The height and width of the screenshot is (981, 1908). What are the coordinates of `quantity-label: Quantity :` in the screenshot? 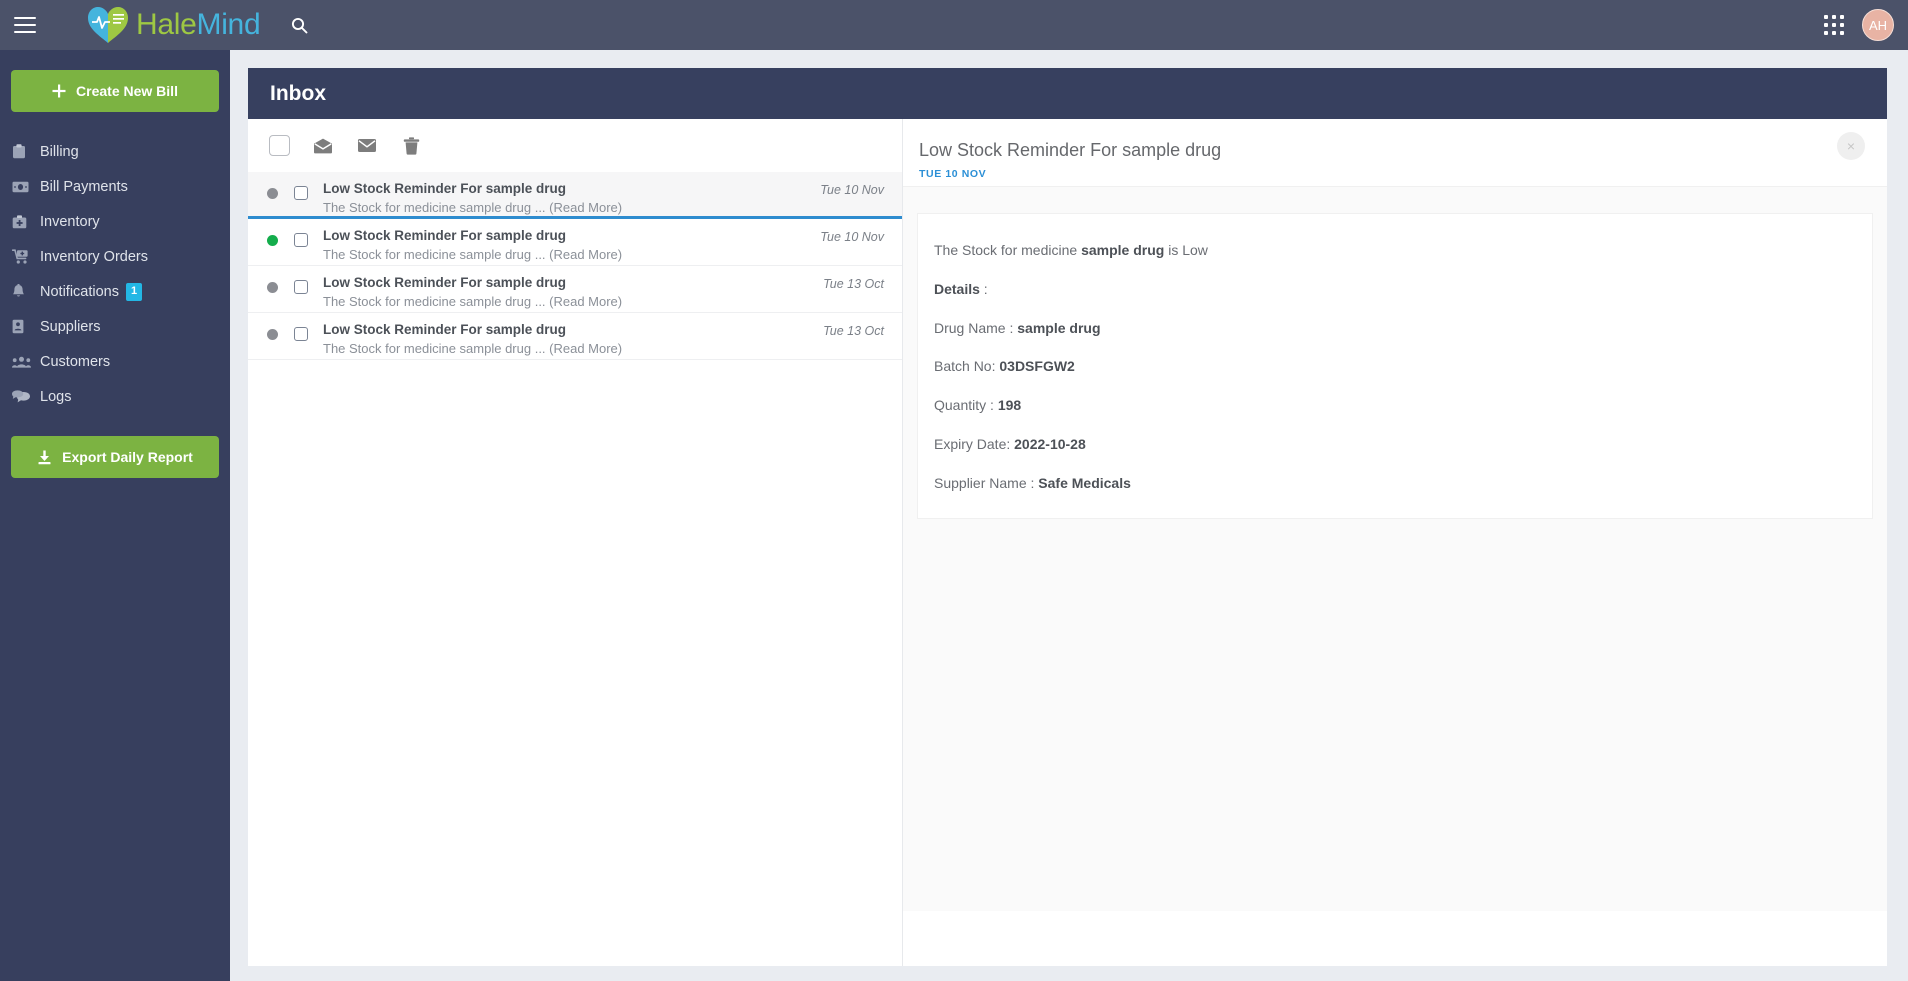 It's located at (966, 405).